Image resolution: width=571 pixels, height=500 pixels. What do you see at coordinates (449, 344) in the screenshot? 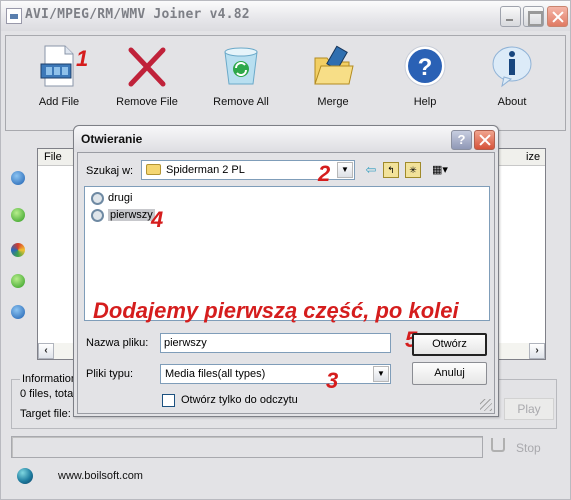
I see `open-button: Otwórz` at bounding box center [449, 344].